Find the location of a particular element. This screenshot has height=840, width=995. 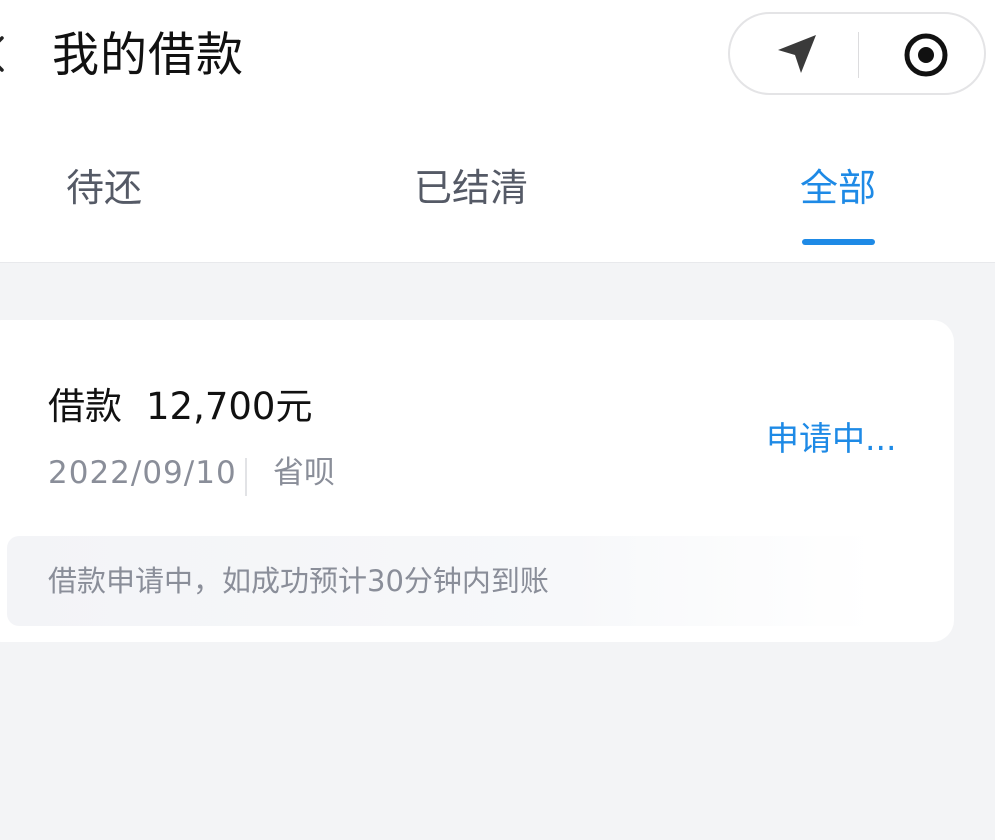

active-tab-indicator is located at coordinates (838, 242).